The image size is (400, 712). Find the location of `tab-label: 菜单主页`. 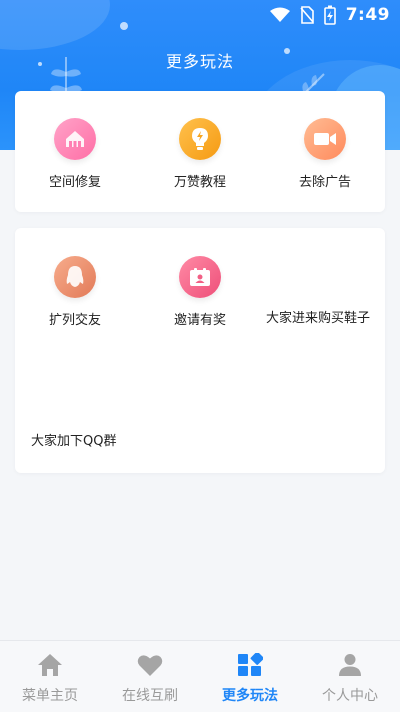

tab-label: 菜单主页 is located at coordinates (50, 696).